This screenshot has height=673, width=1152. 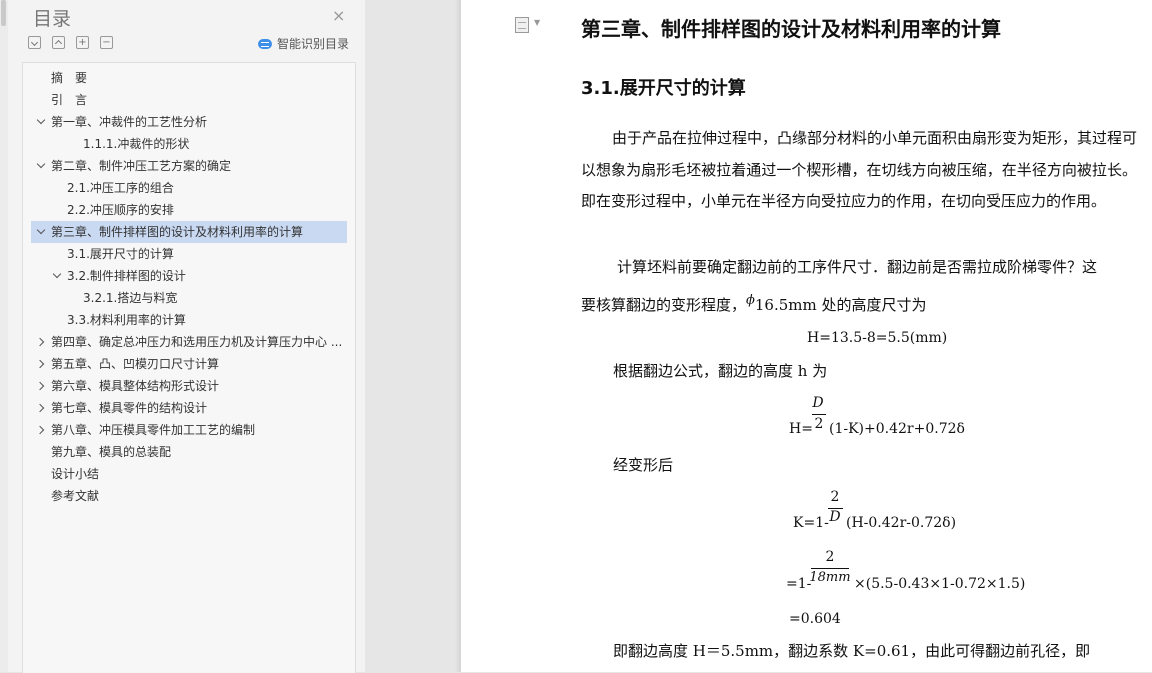 I want to click on toc-item: 第六章、模具整体结构形式设计, so click(x=189, y=386).